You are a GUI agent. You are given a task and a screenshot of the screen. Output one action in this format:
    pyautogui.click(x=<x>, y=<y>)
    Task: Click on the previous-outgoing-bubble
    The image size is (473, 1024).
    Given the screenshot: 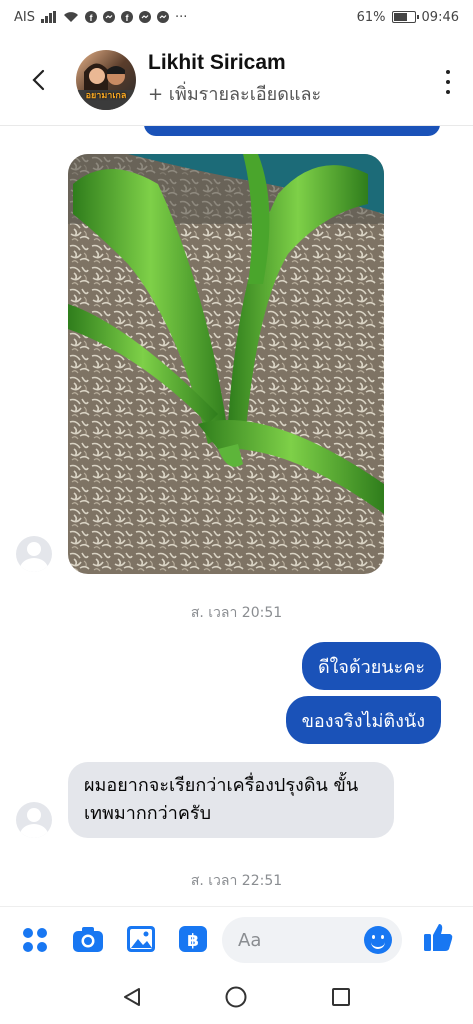 What is the action you would take?
    pyautogui.click(x=292, y=131)
    